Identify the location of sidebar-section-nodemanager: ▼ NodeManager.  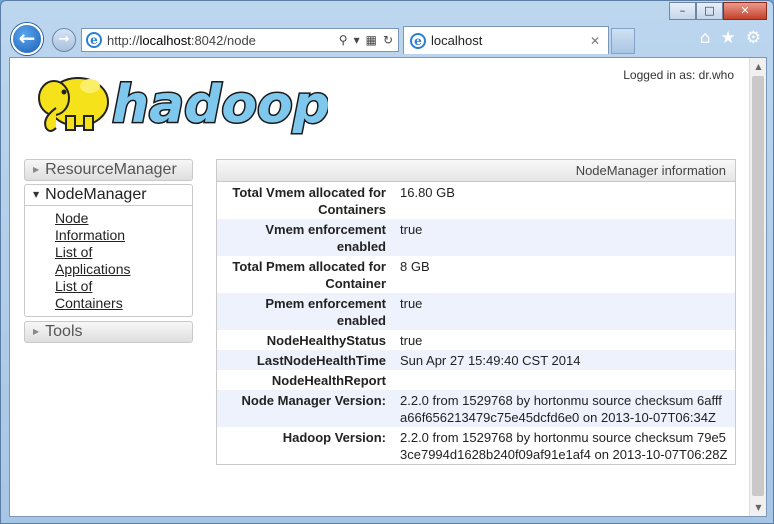
(108, 195).